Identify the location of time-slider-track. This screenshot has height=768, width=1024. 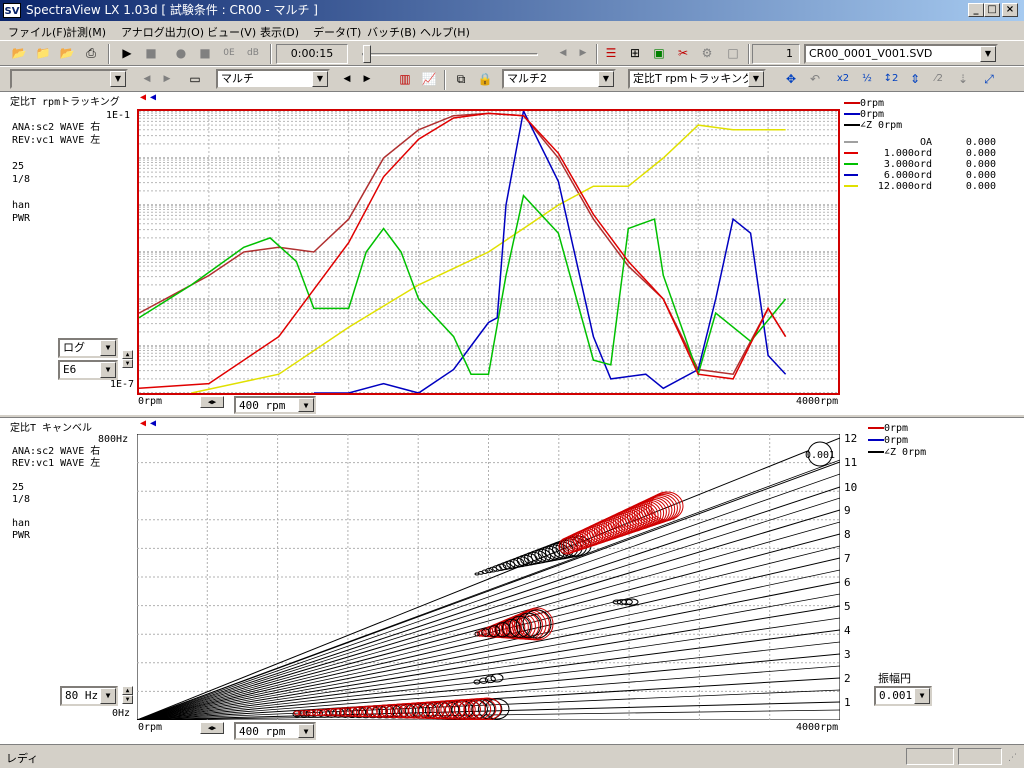
(450, 54).